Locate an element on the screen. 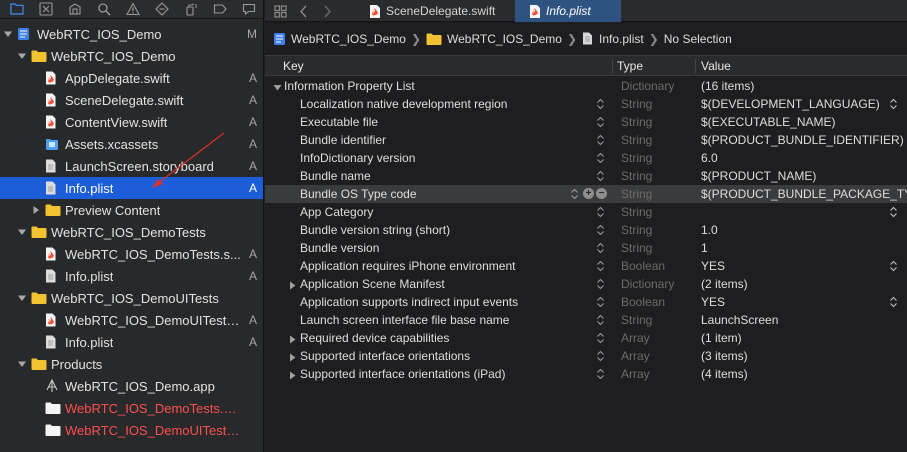 Image resolution: width=907 pixels, height=452 pixels. plist-value: 6.0 is located at coordinates (709, 158).